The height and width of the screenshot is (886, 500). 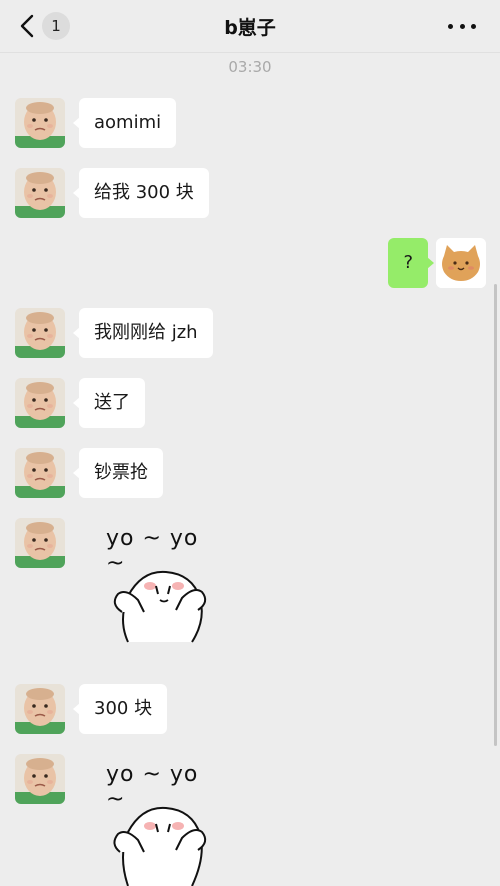 What do you see at coordinates (118, 473) in the screenshot?
I see `message-bubble: 钞票抢` at bounding box center [118, 473].